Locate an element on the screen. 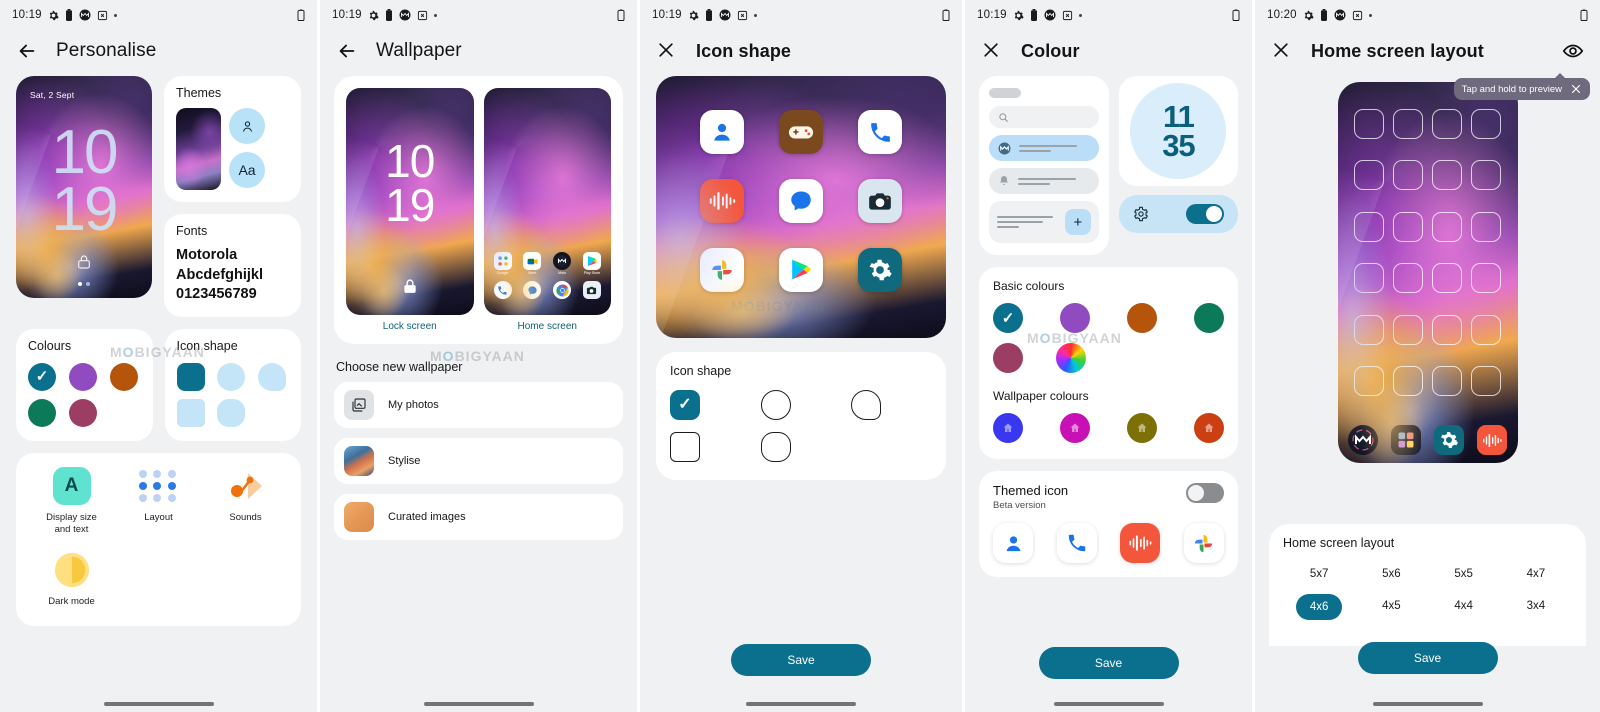  themed-icon-header: Themed icon Beta version is located at coordinates (1108, 497).